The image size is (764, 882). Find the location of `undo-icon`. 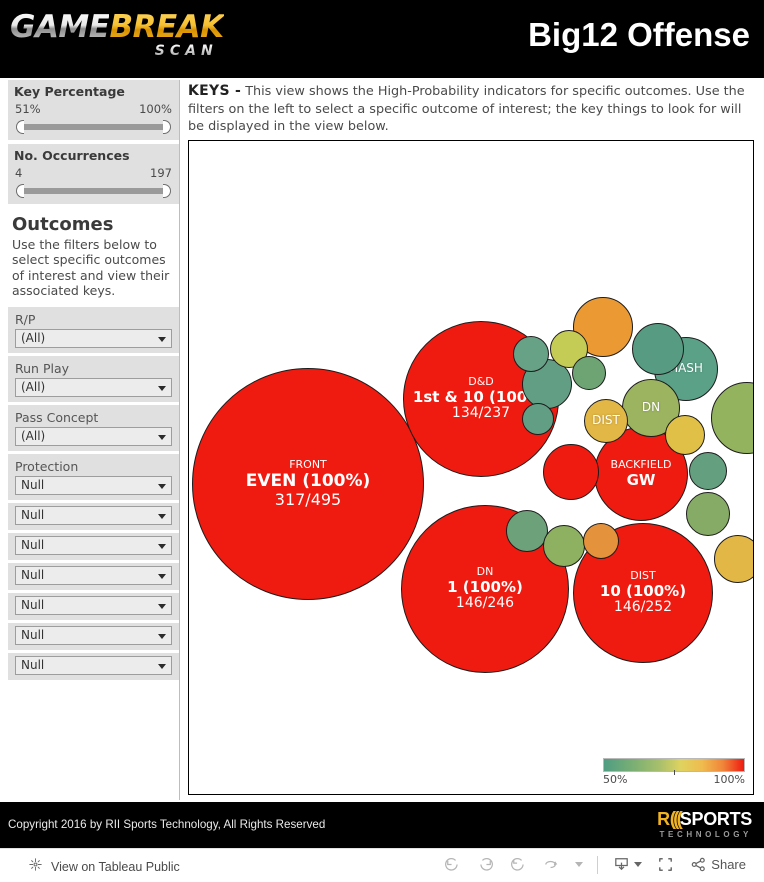

undo-icon is located at coordinates (452, 864).